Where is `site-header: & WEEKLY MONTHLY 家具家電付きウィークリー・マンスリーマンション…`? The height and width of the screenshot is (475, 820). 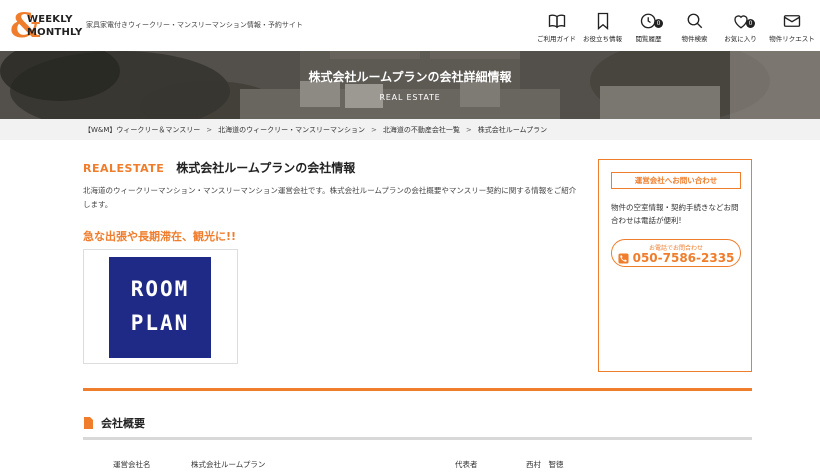 site-header: & WEEKLY MONTHLY 家具家電付きウィークリー・マンスリーマンション… is located at coordinates (410, 25).